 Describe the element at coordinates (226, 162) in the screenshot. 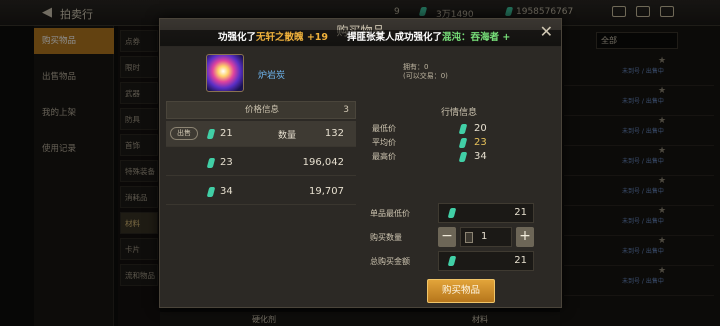

I see `listing-price: 23` at that location.